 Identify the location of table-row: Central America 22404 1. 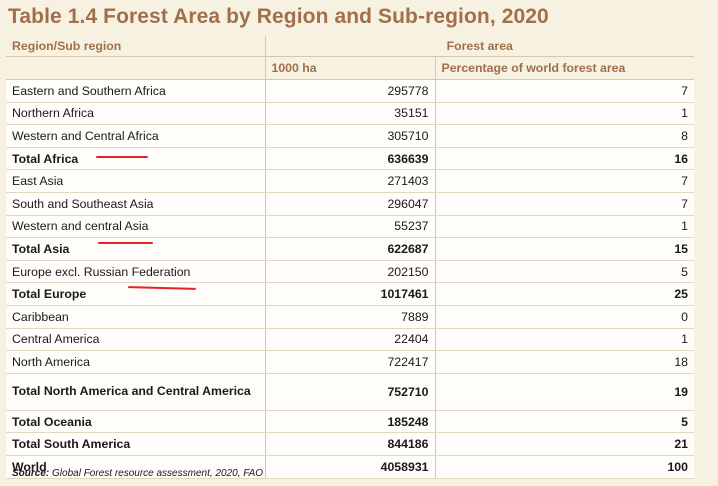
(350, 340).